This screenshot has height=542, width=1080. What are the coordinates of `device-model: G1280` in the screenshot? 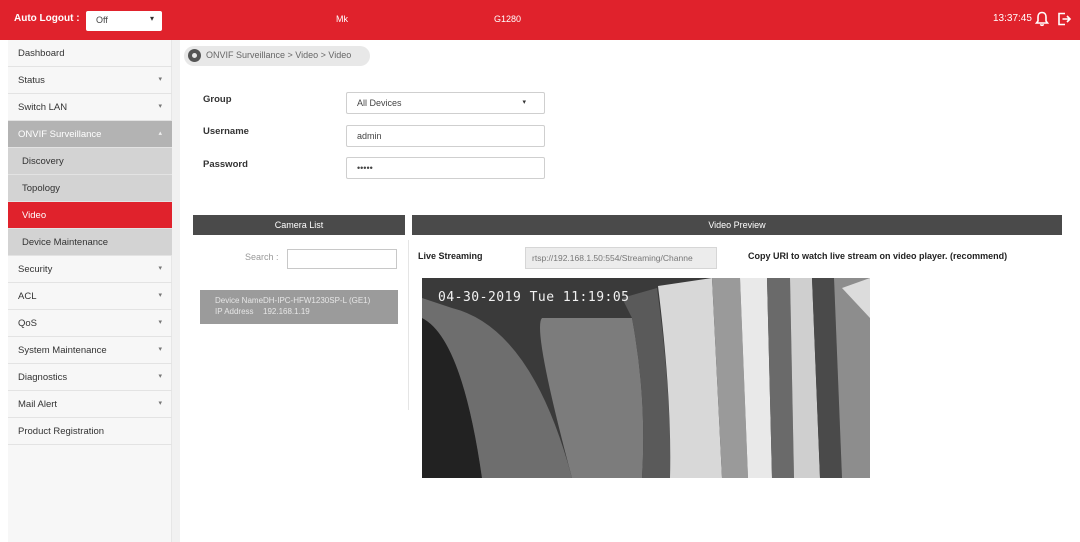 It's located at (508, 19).